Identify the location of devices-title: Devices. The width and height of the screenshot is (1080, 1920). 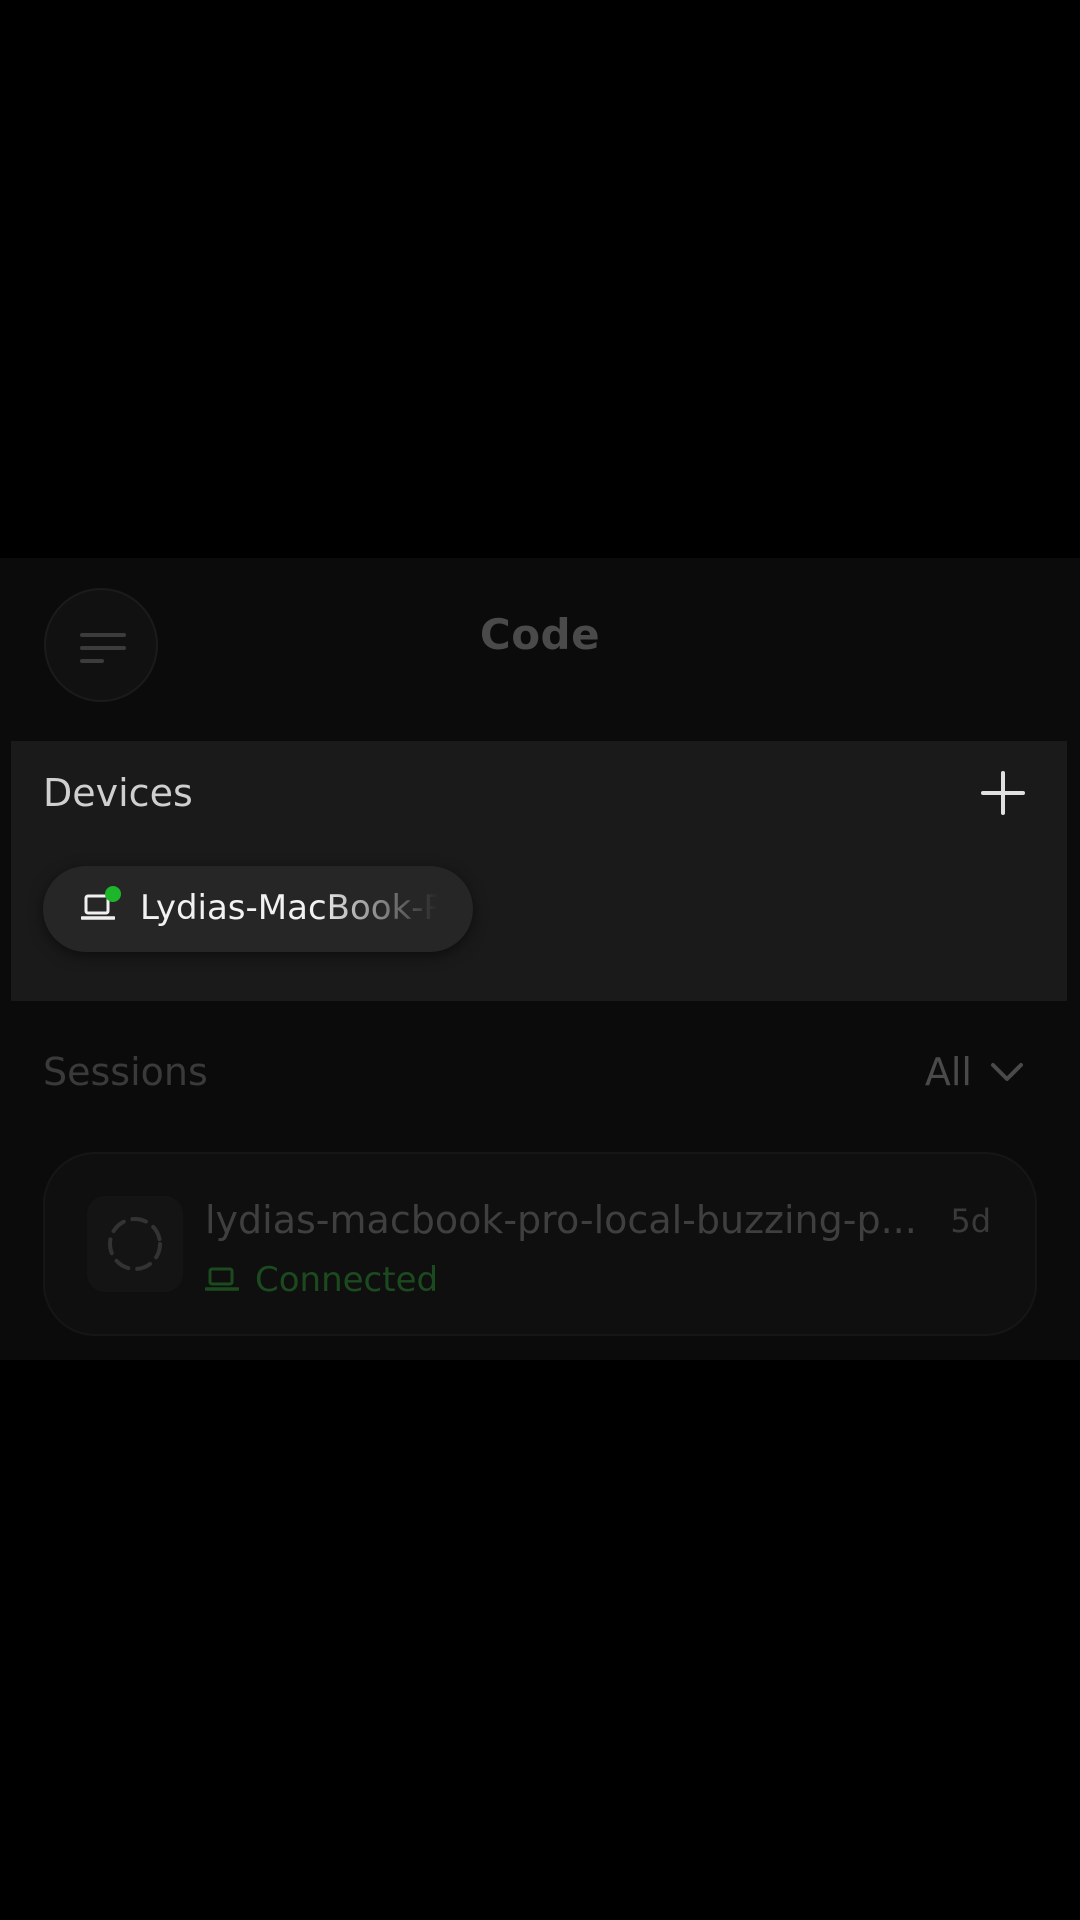
(118, 793).